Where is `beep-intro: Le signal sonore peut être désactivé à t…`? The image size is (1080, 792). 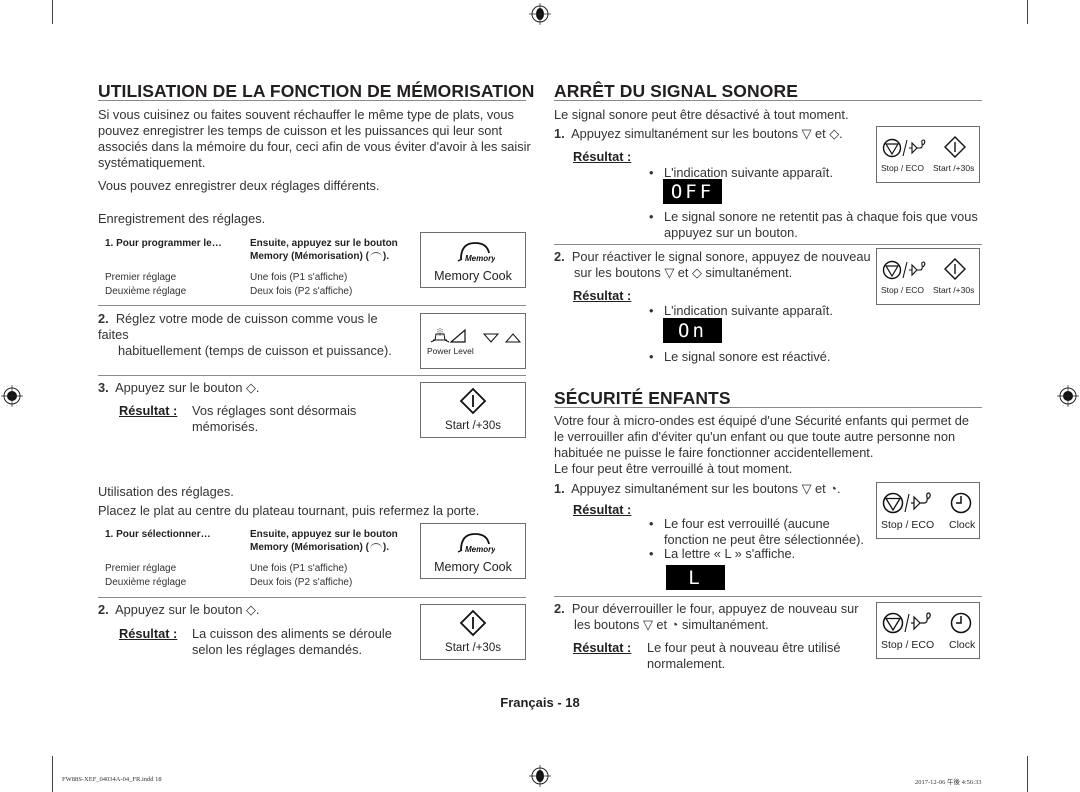 beep-intro: Le signal sonore peut être désactivé à t… is located at coordinates (701, 114).